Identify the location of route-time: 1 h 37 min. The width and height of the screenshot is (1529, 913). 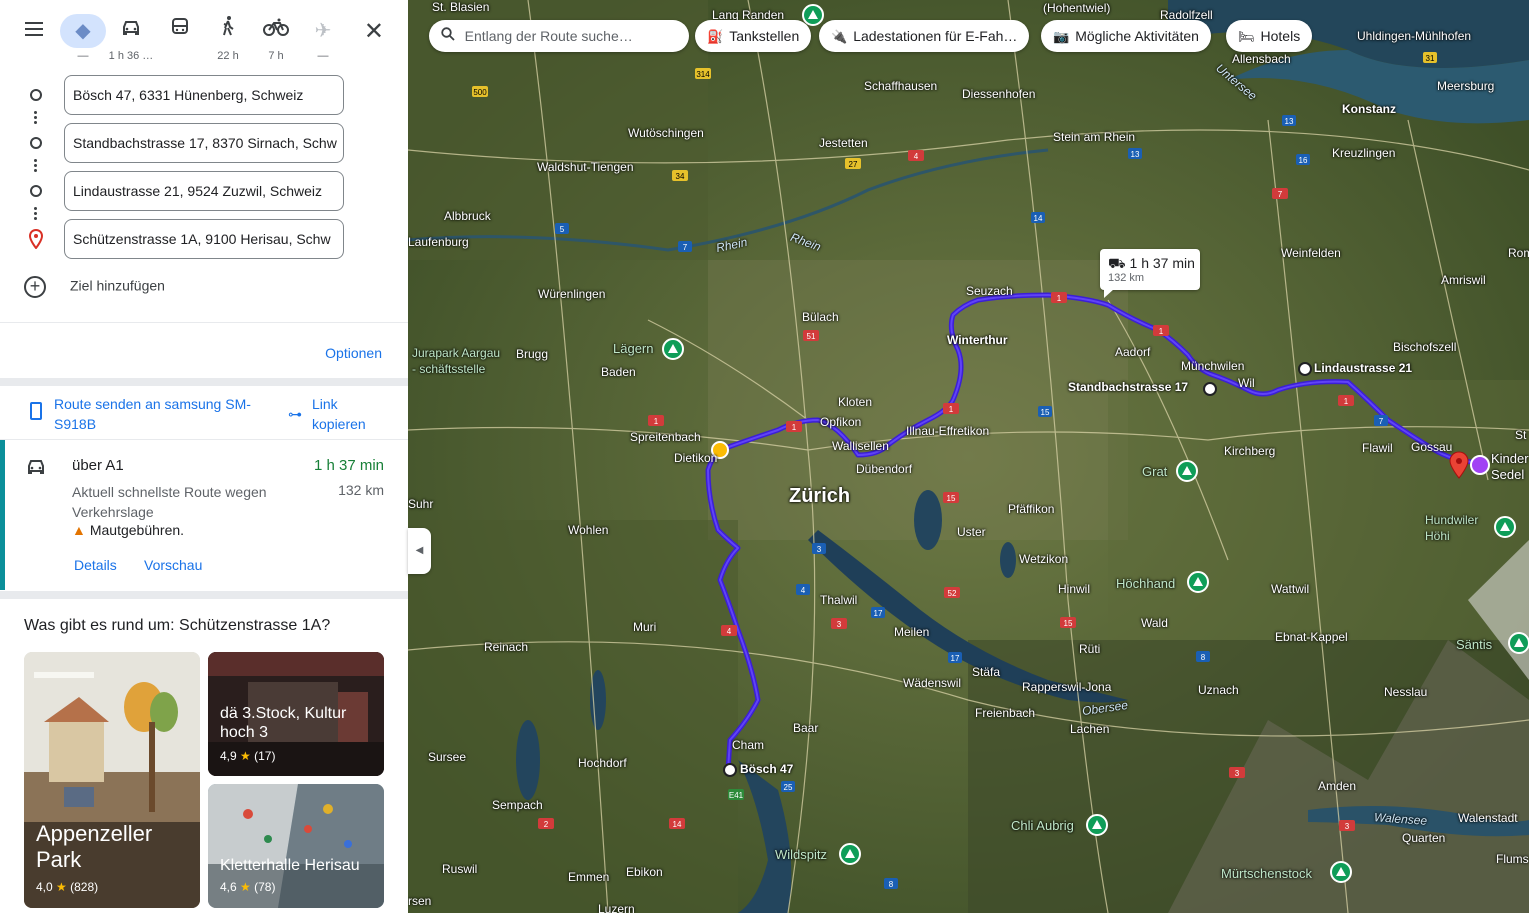
(348, 465).